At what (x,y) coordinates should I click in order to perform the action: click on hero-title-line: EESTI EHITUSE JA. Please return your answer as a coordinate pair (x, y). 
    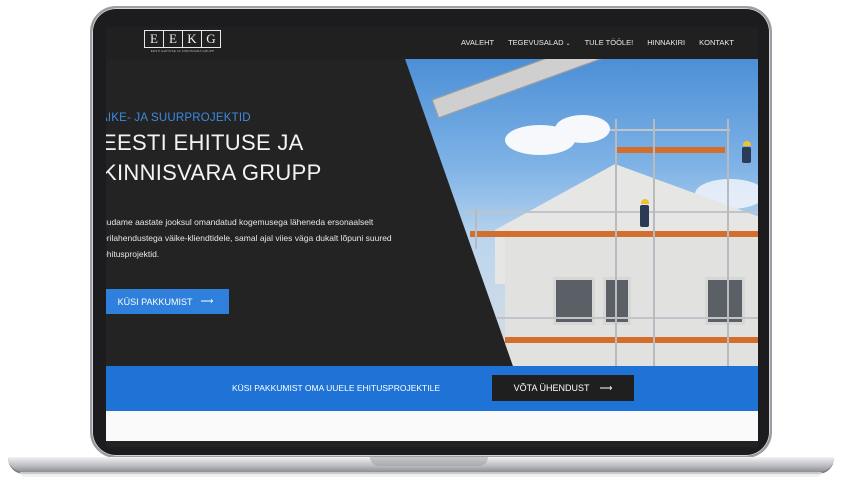
    Looking at the image, I should click on (205, 142).